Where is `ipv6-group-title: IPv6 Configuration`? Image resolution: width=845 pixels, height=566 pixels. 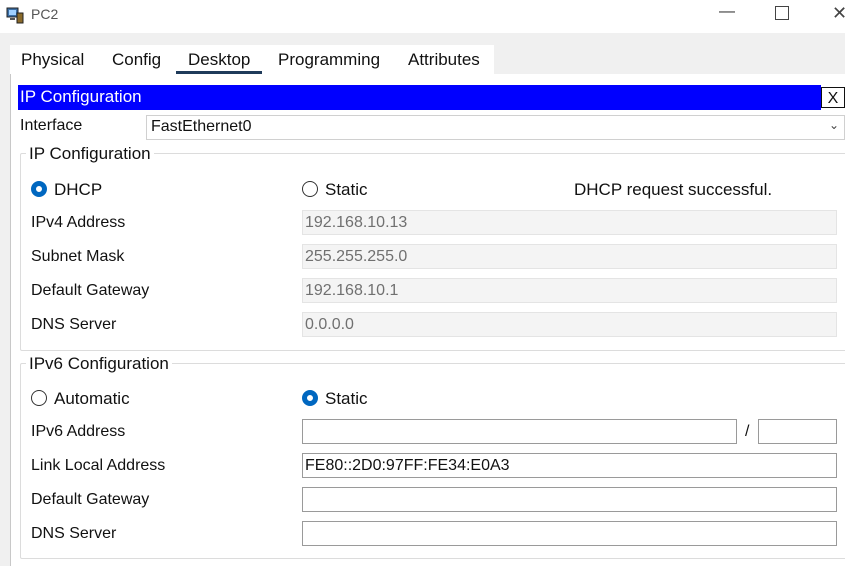
ipv6-group-title: IPv6 Configuration is located at coordinates (99, 364).